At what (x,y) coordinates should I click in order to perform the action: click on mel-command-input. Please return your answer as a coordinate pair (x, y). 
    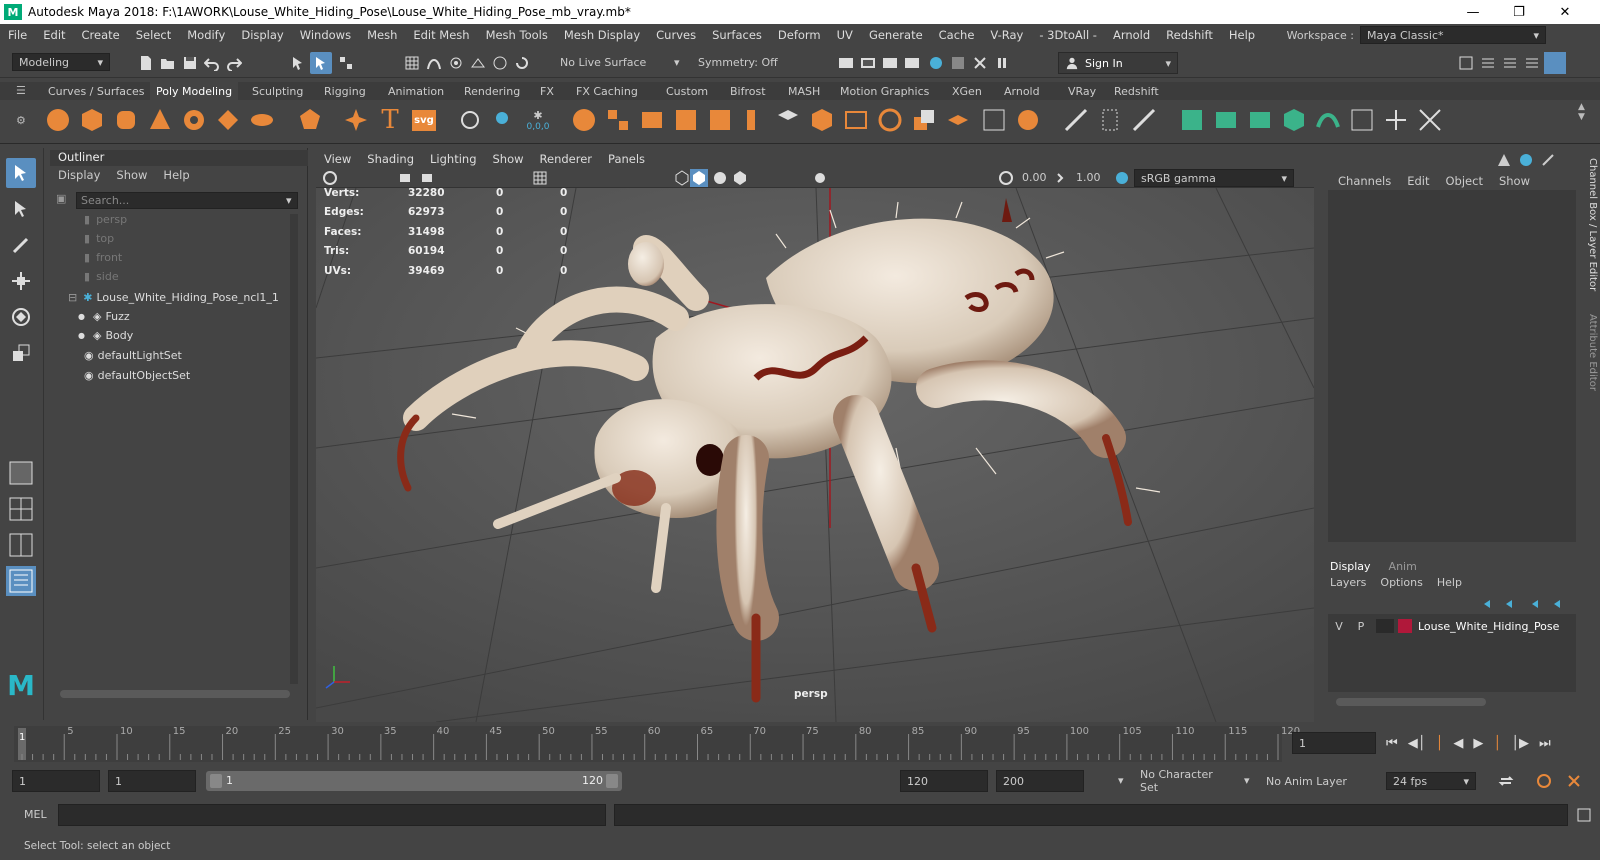
    Looking at the image, I should click on (332, 815).